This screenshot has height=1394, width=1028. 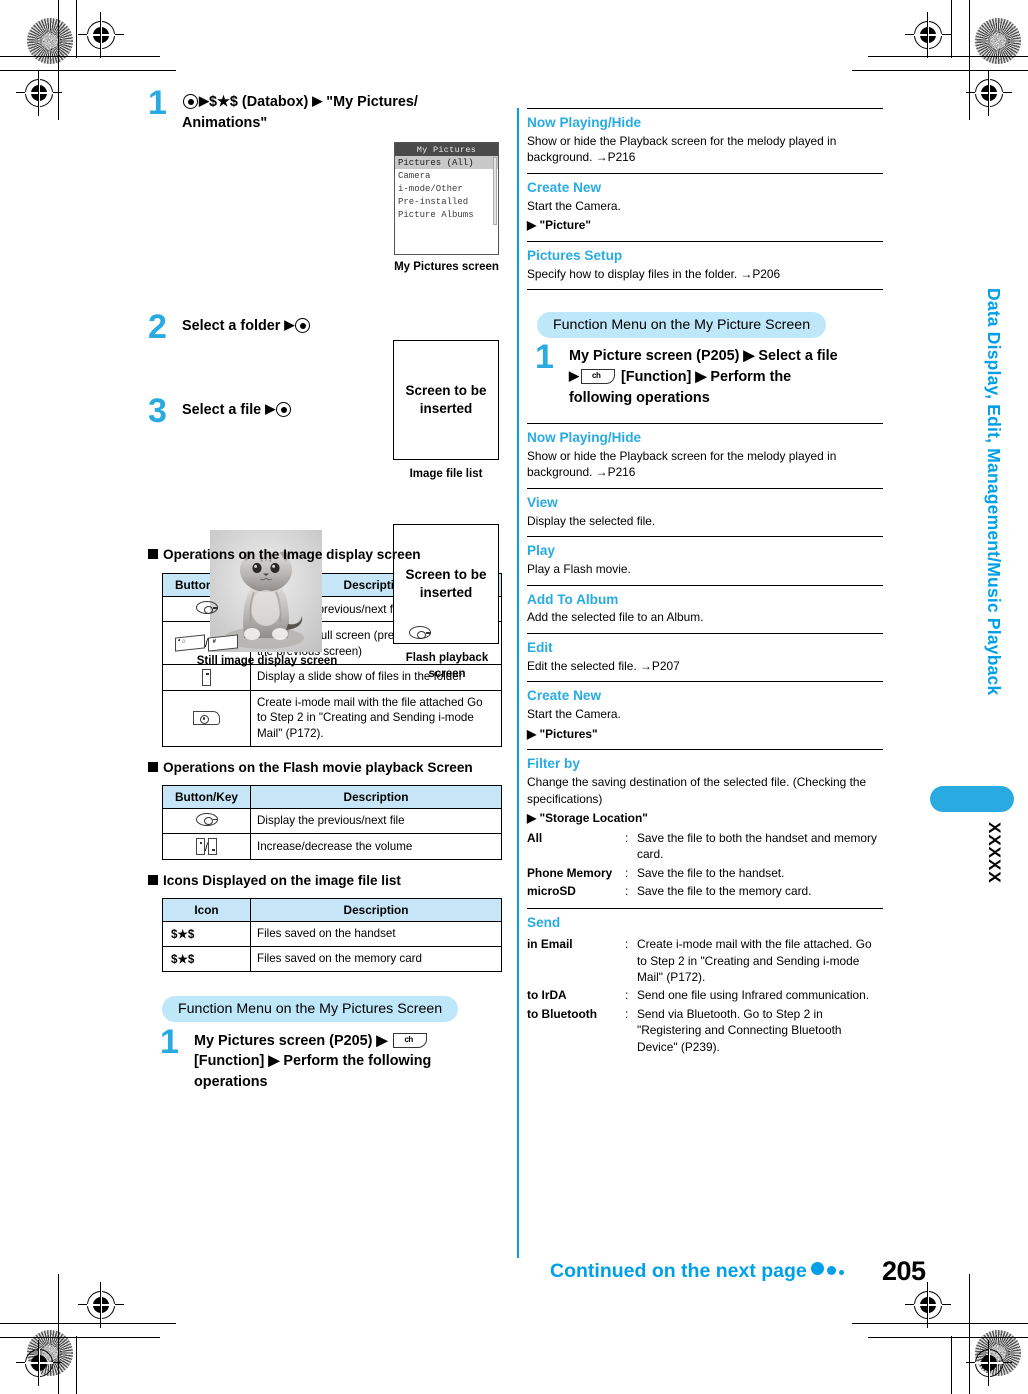 What do you see at coordinates (376, 910) in the screenshot?
I see `col-header-description: Description` at bounding box center [376, 910].